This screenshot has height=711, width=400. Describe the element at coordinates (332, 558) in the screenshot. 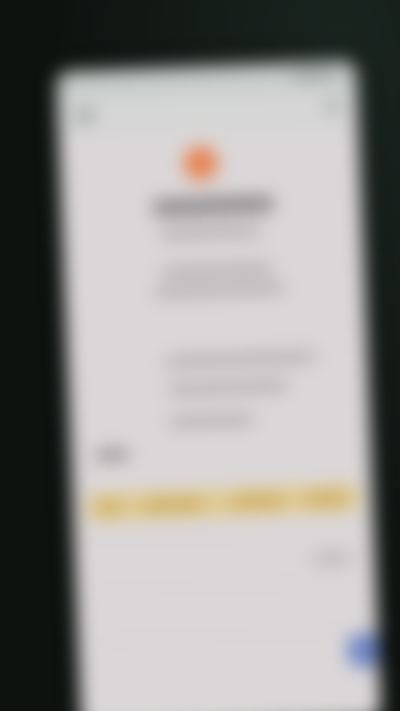

I see `list-item` at that location.